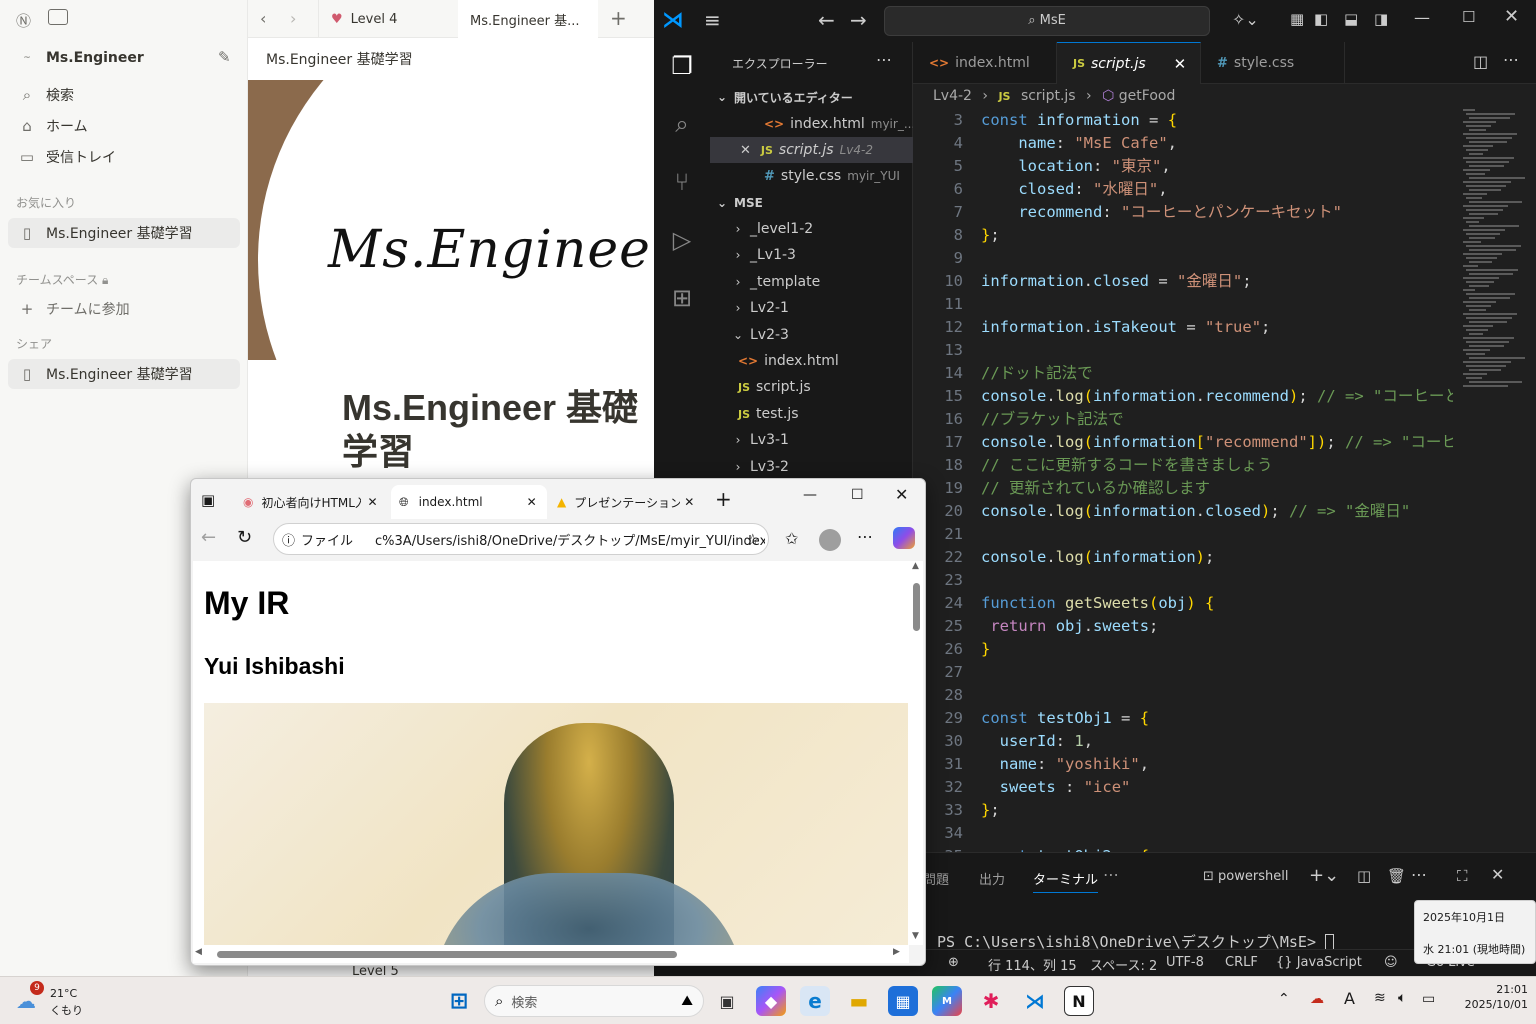  What do you see at coordinates (23, 20) in the screenshot?
I see `notion-logo-icon: Ⓝ` at bounding box center [23, 20].